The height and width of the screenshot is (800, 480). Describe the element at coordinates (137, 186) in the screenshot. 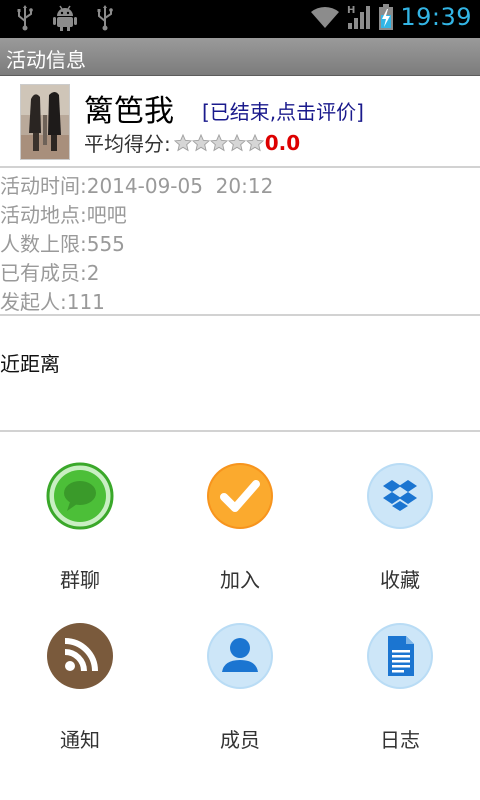

I see `event-time: 活动时间:2014-09-05 20:12` at that location.